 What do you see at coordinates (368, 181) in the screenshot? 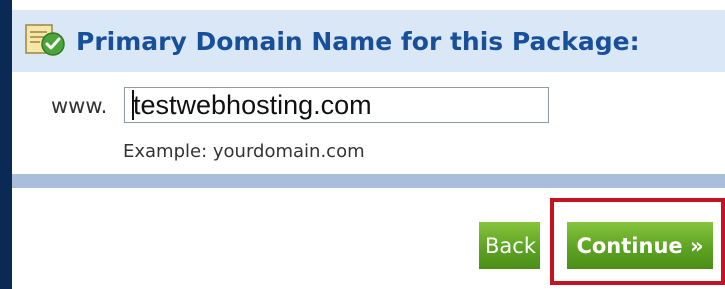
I see `separator-band` at bounding box center [368, 181].